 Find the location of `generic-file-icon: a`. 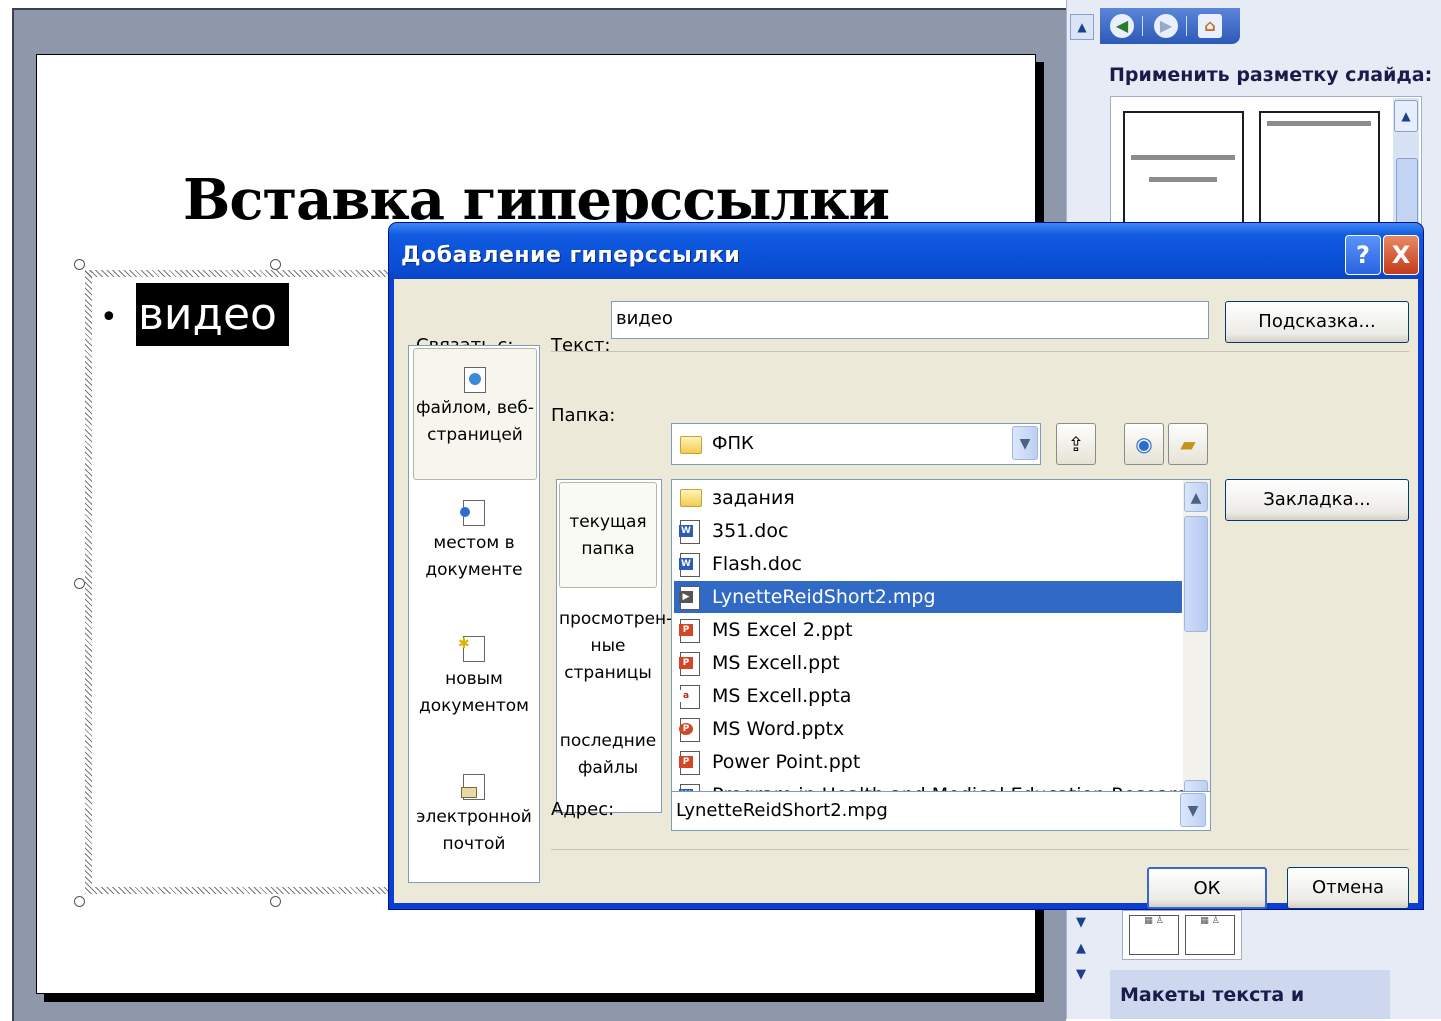

generic-file-icon: a is located at coordinates (689, 697).